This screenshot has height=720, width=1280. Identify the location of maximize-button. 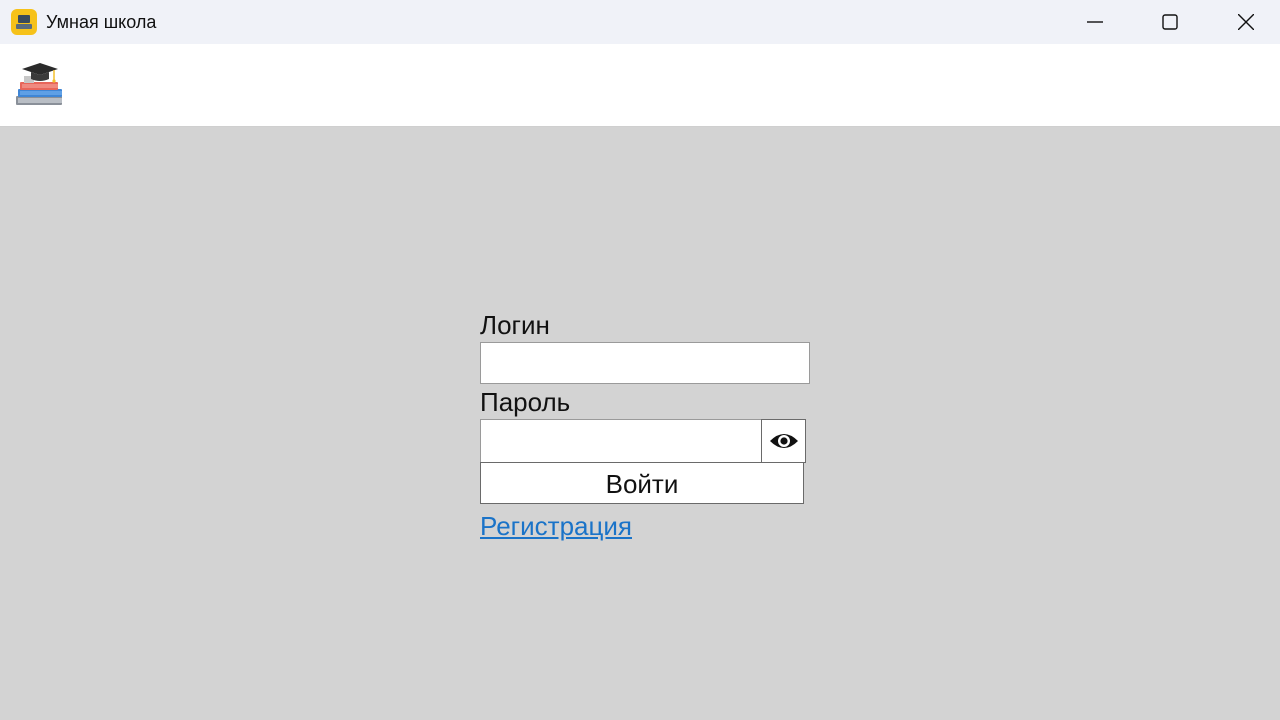
(1170, 22).